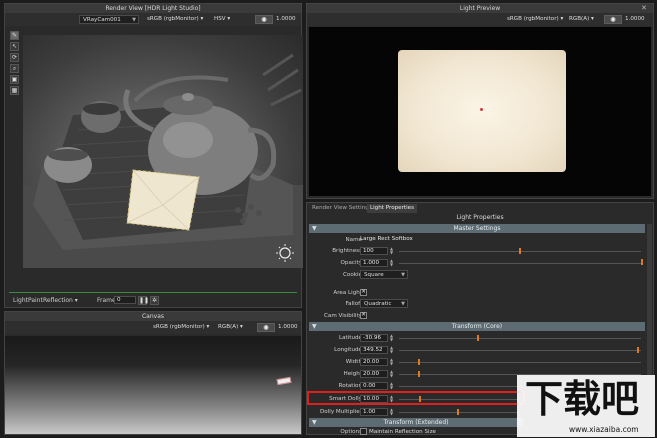  Describe the element at coordinates (14, 79) in the screenshot. I see `frame-icon: ▣` at that location.